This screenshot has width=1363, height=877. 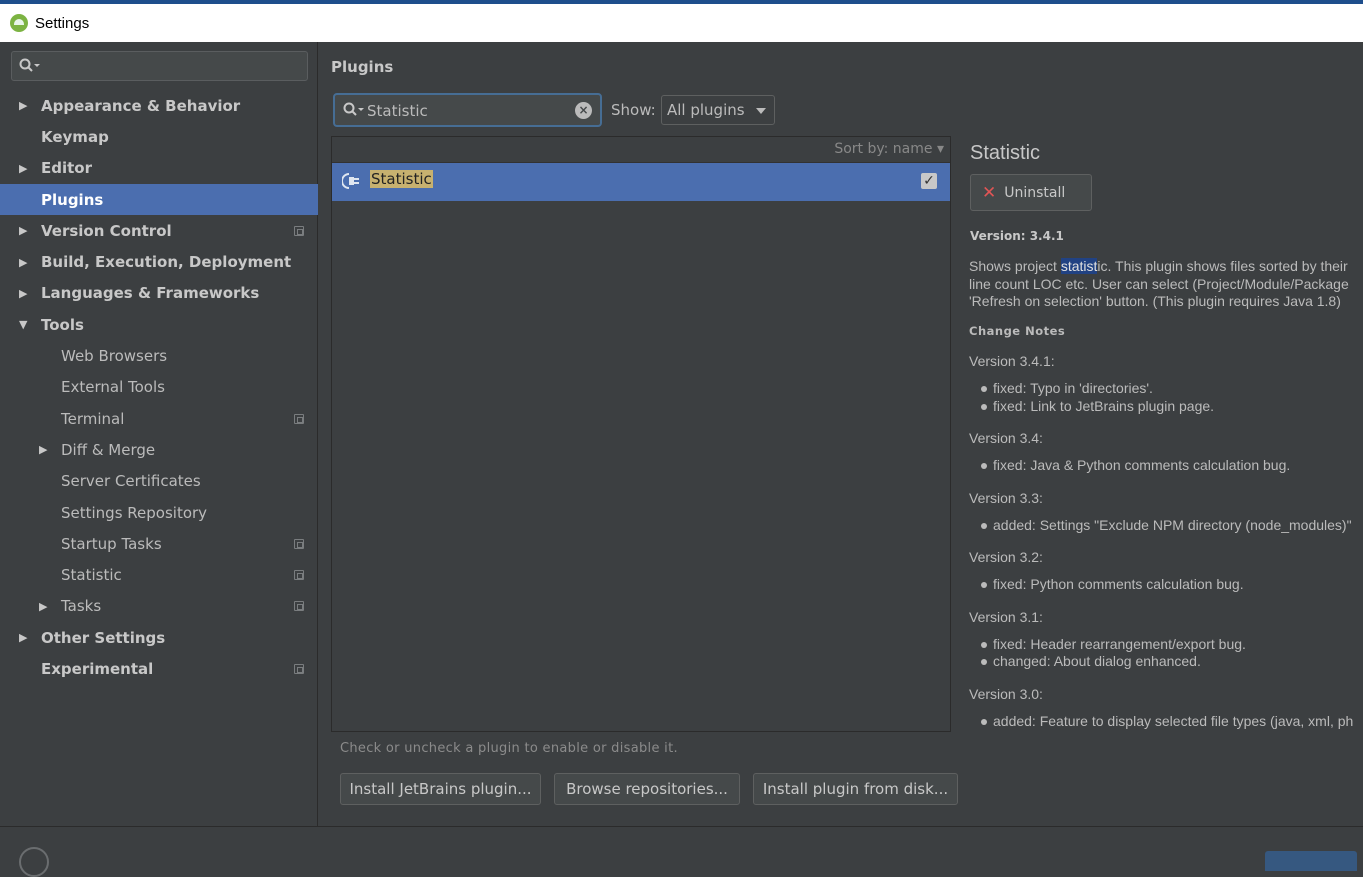 I want to click on sidebar-item-appearance-behavior: ▶ Appearance & Behavior, so click(x=159, y=105).